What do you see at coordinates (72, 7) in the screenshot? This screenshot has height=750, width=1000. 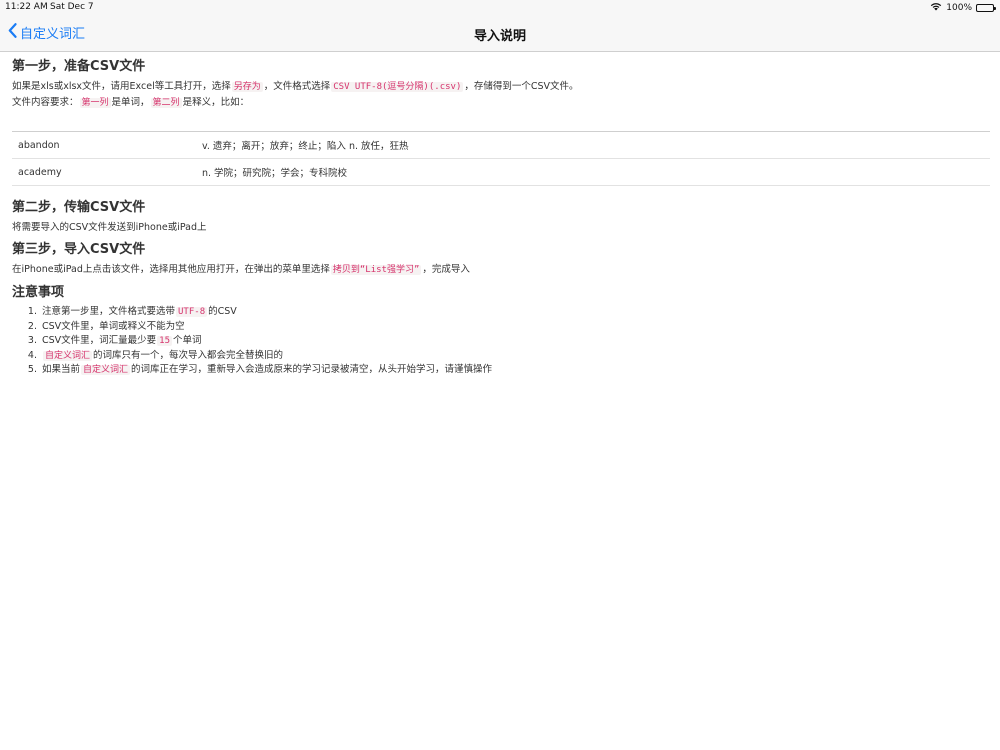 I see `status-date: Sat Dec 7` at bounding box center [72, 7].